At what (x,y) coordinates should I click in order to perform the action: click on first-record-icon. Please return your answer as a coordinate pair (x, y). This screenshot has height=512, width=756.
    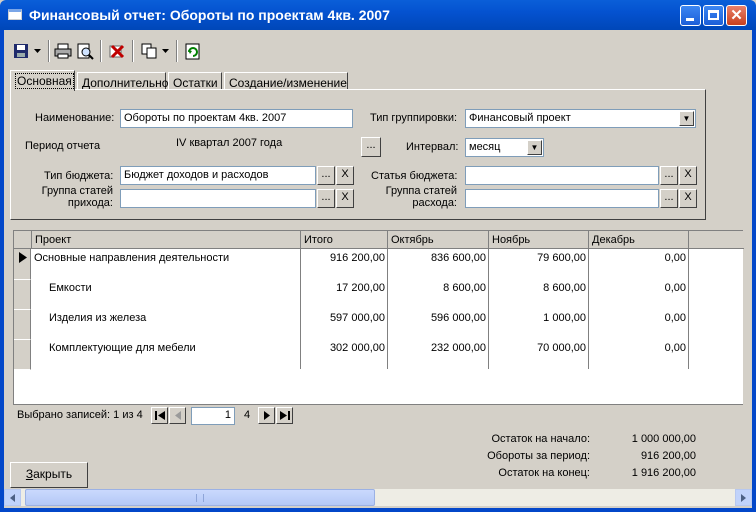
    Looking at the image, I should click on (159, 415).